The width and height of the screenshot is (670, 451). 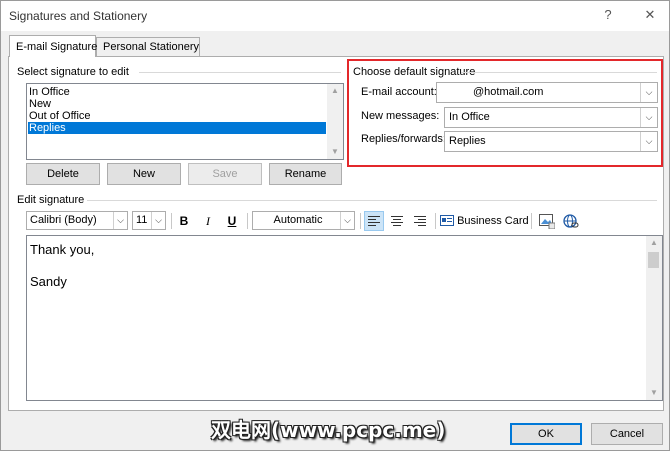 I want to click on align-center-icon, so click(x=397, y=221).